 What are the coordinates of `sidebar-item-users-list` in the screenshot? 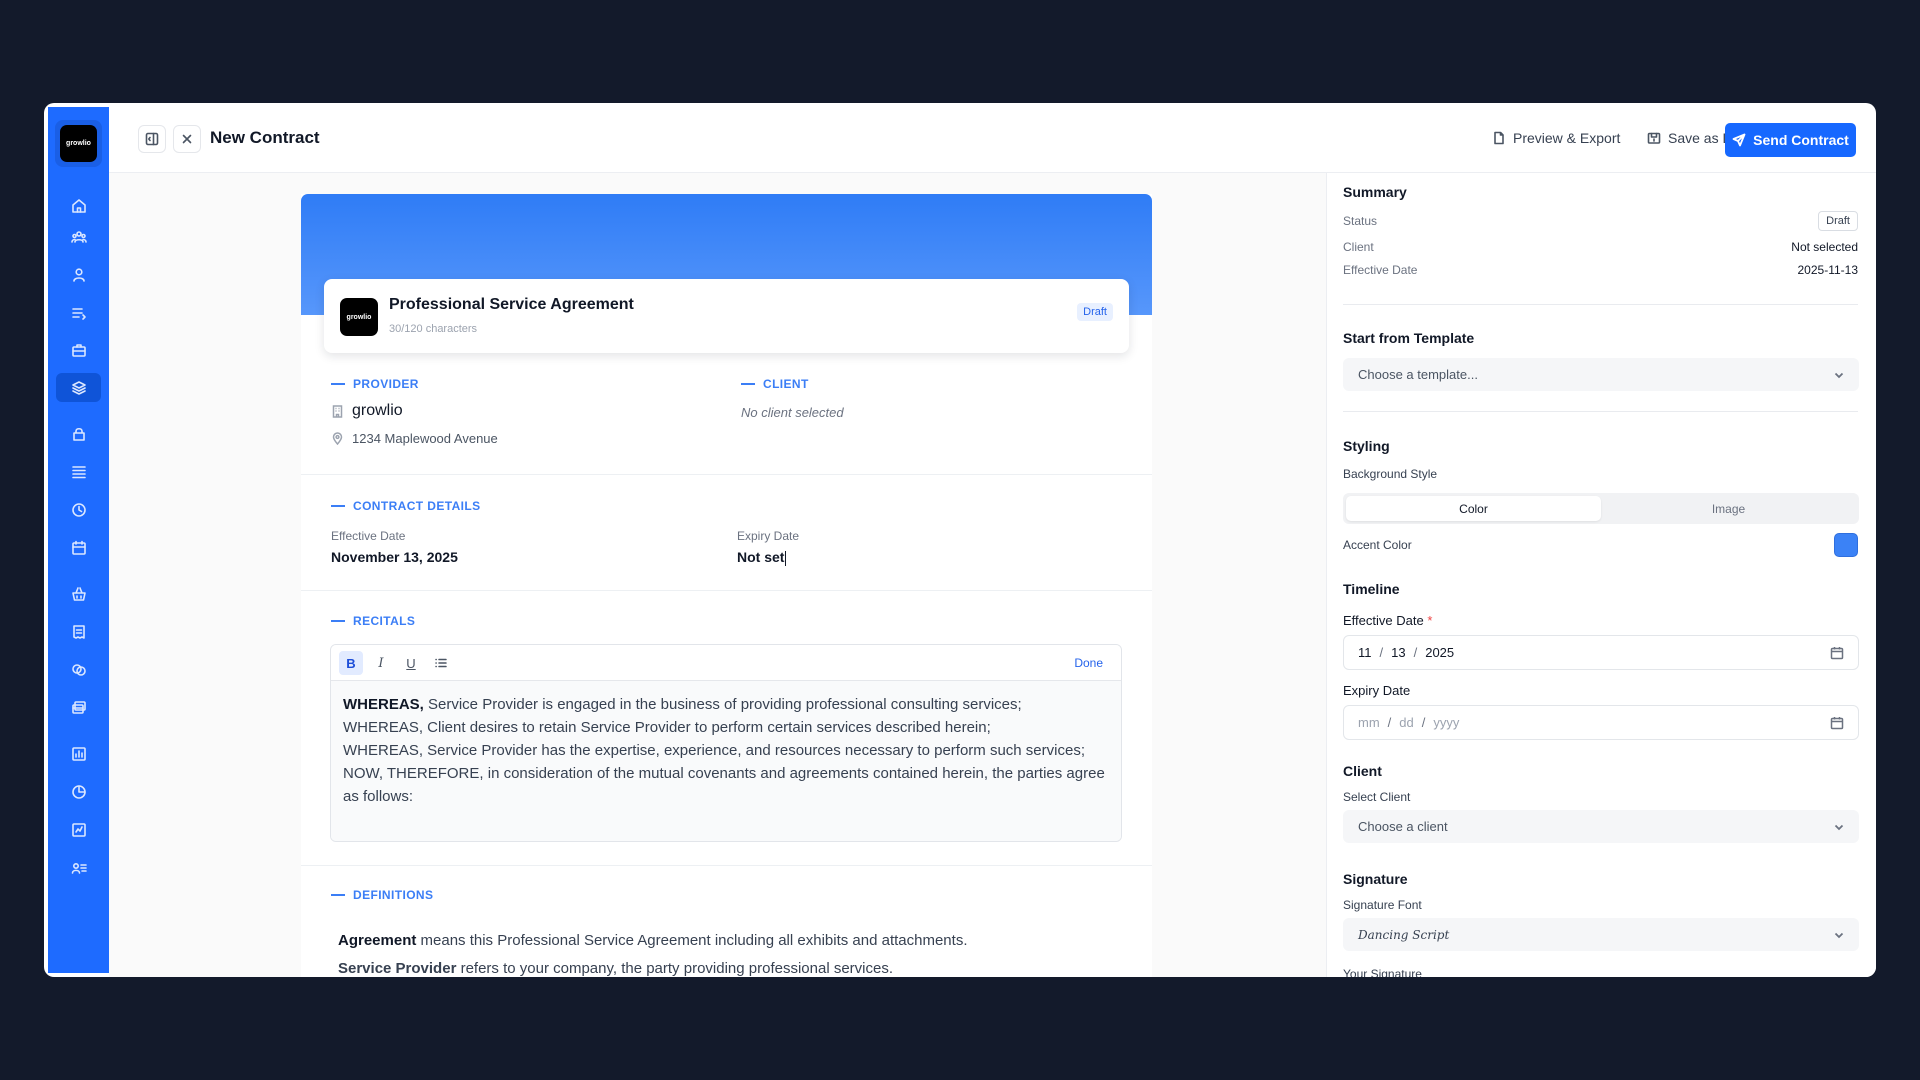 It's located at (78, 867).